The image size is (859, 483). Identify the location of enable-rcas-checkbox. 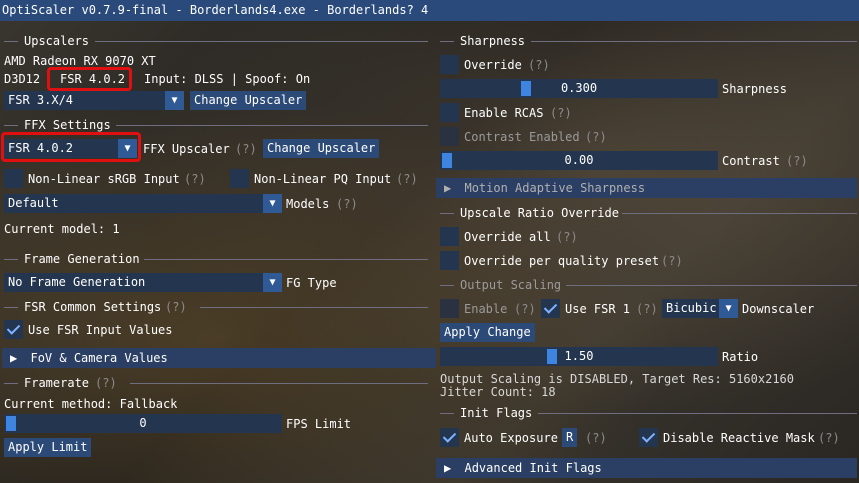
(449, 112).